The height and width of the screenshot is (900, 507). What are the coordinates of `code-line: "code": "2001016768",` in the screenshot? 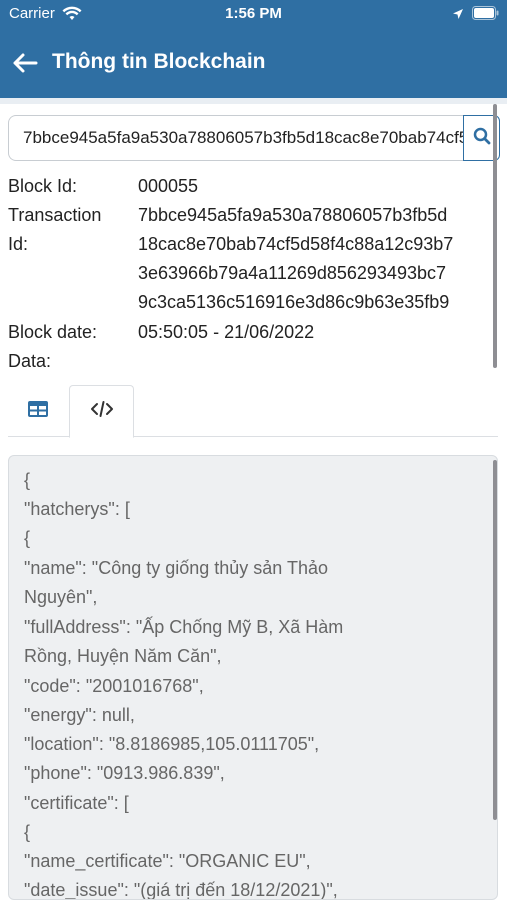 It's located at (114, 686).